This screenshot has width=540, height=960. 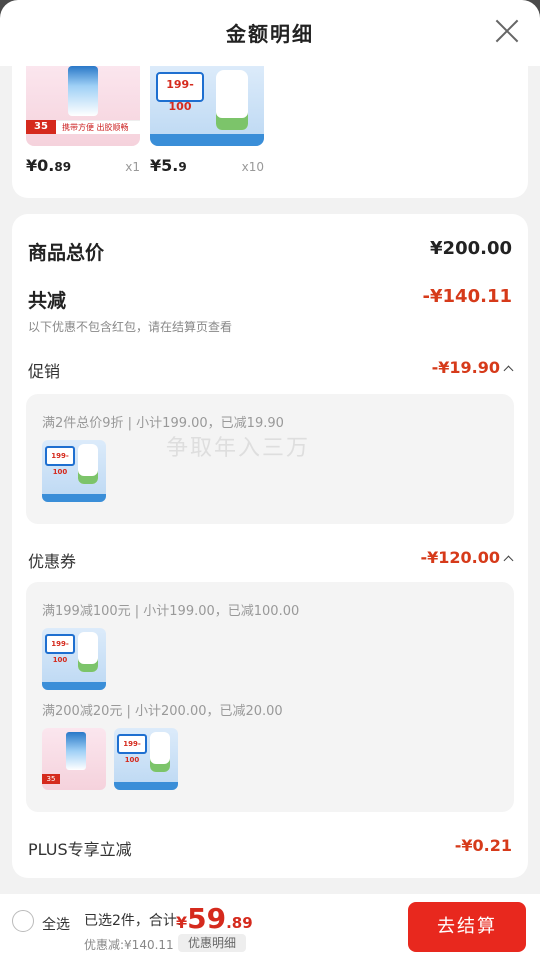 What do you see at coordinates (467, 296) in the screenshot?
I see `reduce-value: -¥140.11` at bounding box center [467, 296].